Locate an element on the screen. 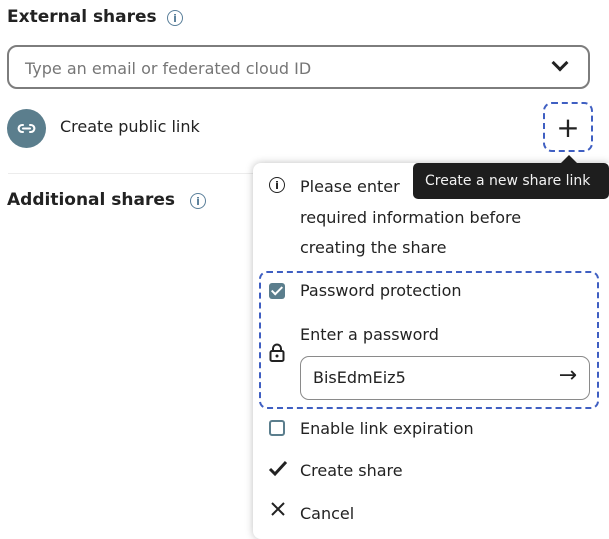 The image size is (609, 539). tooltip-arrow is located at coordinates (569, 159).